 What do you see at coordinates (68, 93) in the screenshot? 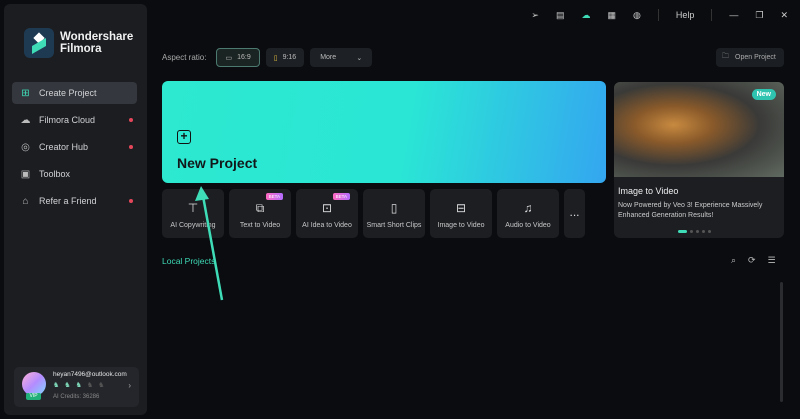
I see `sidebar-item-label: Create Project` at bounding box center [68, 93].